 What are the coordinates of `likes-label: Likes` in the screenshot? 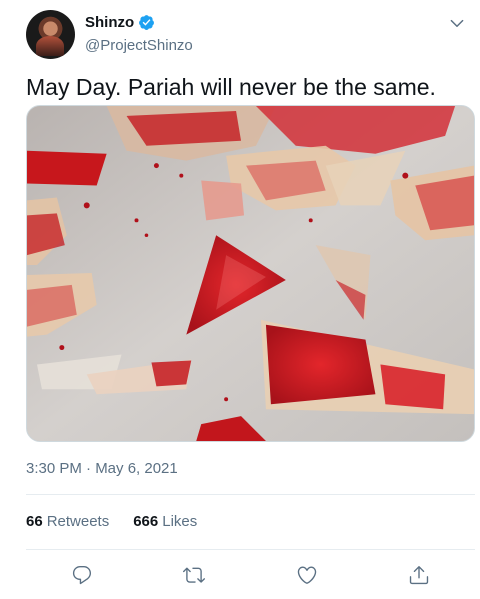 It's located at (180, 521).